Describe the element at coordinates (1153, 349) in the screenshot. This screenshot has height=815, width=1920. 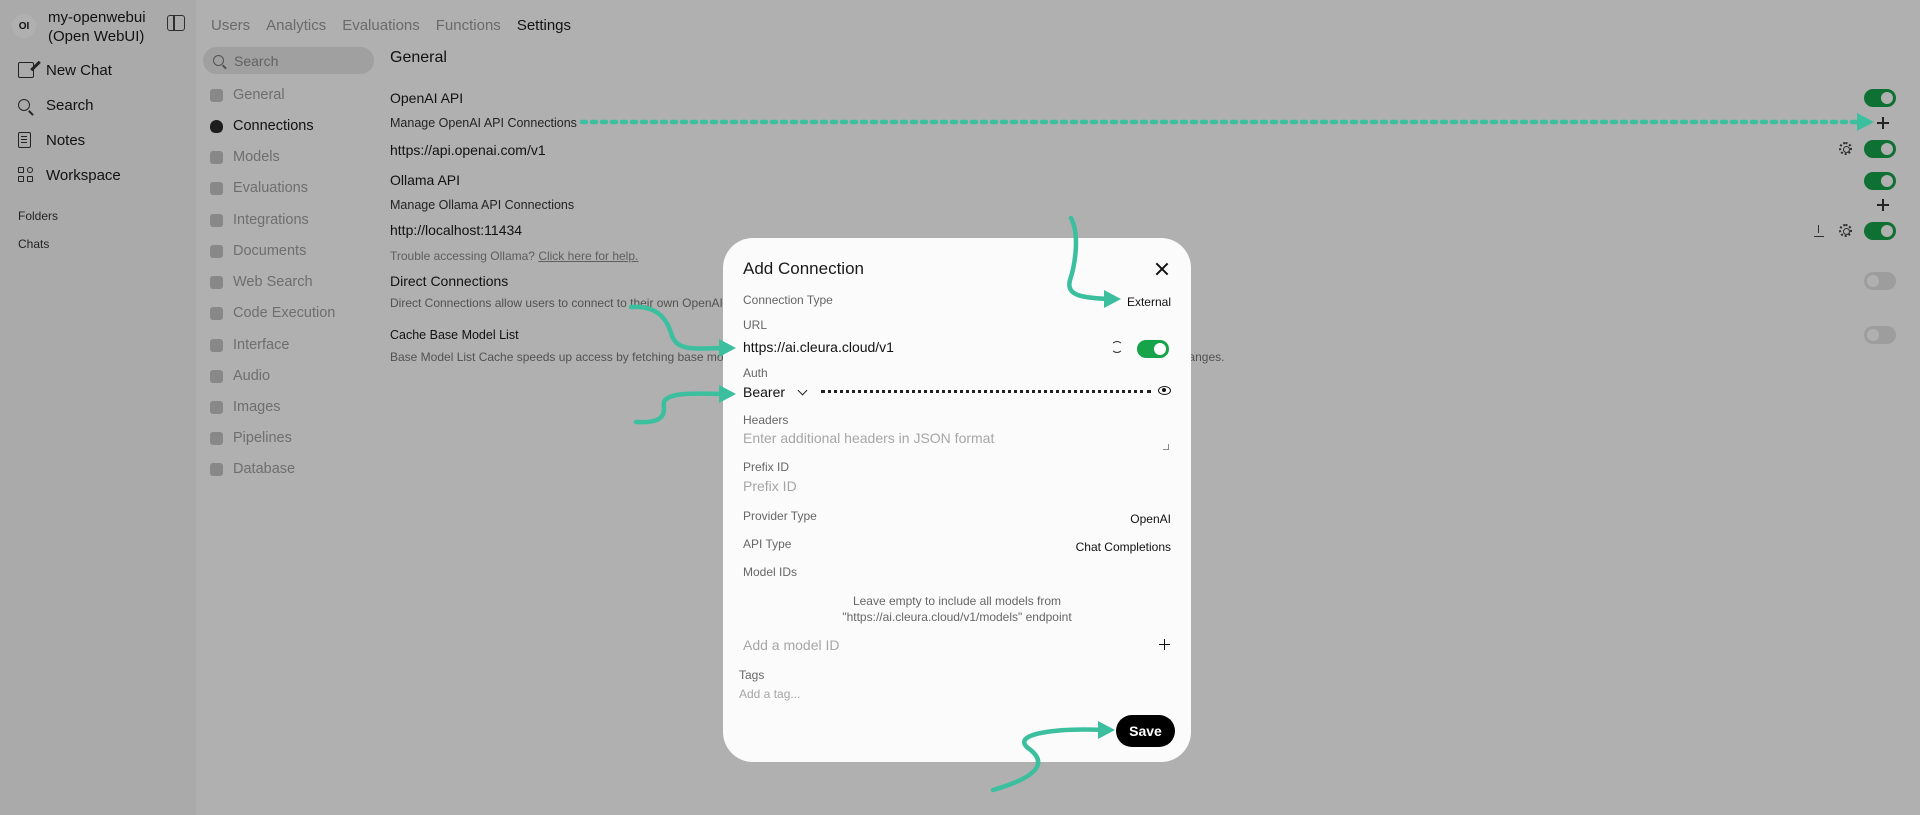
I see `connection-enabled-toggle` at that location.